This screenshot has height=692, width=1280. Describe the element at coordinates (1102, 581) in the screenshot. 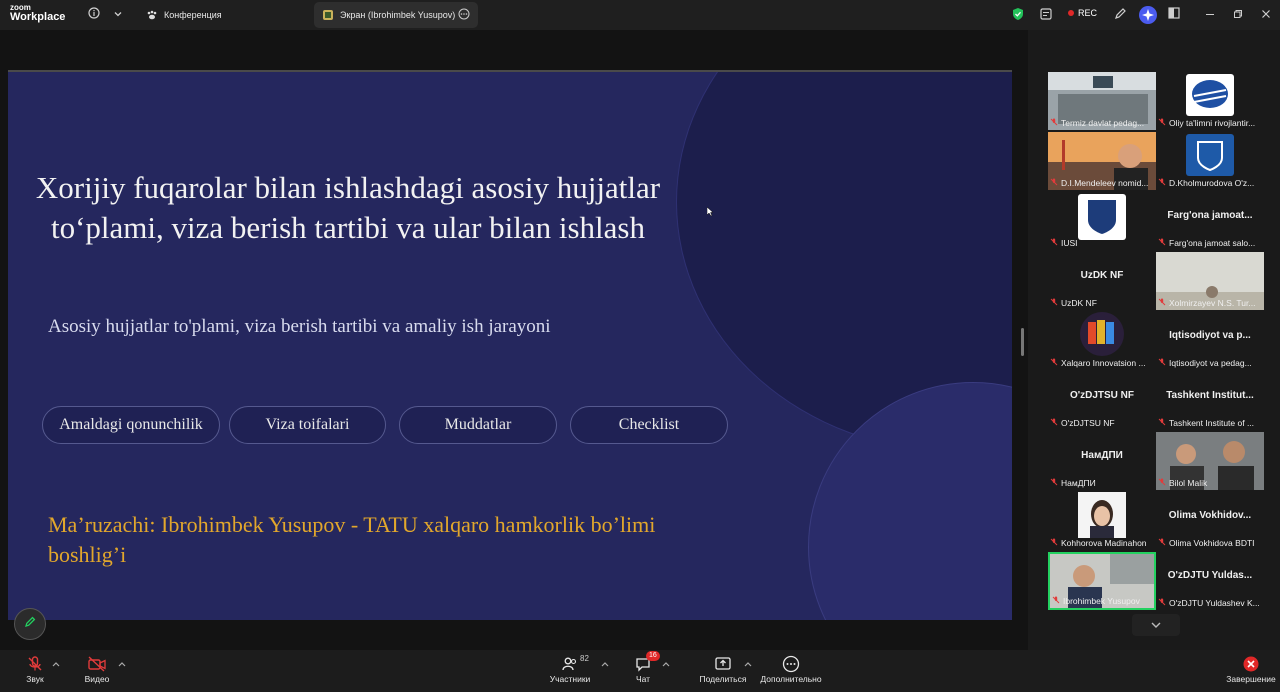

I see `participant-tile: Ibrohimbek Yusupov` at that location.